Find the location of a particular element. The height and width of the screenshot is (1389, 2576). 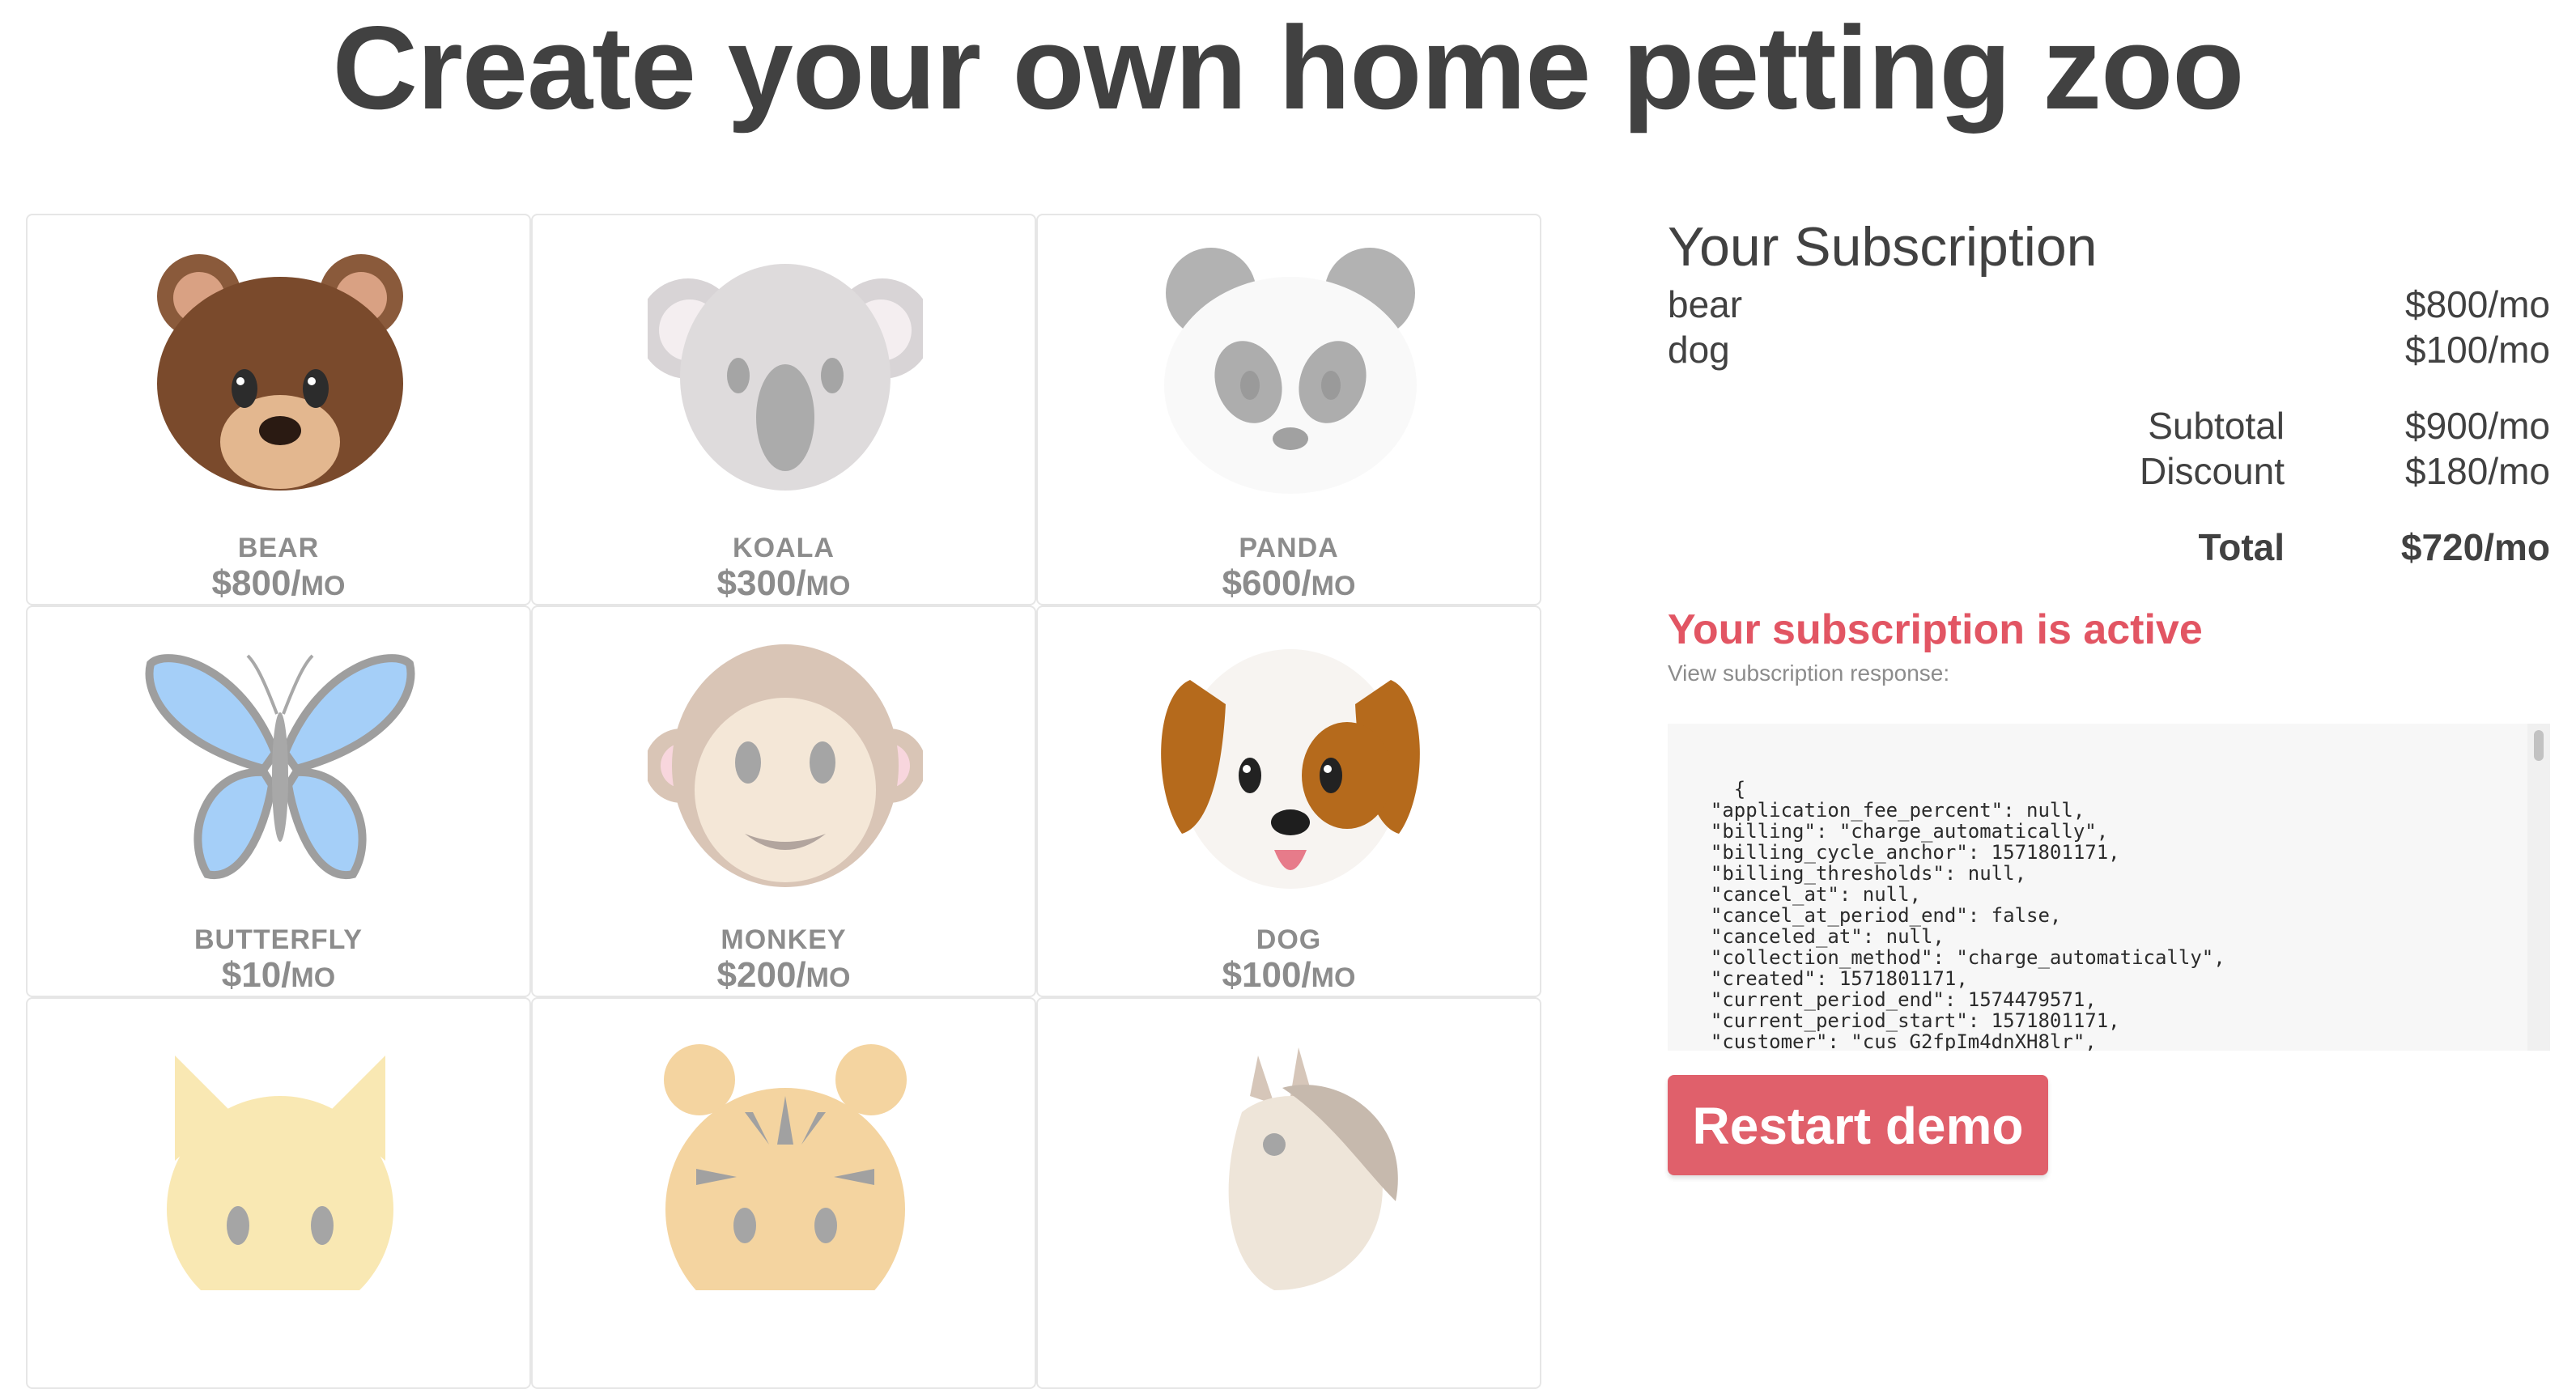

subtotal-value: $900/mo is located at coordinates (2477, 426).